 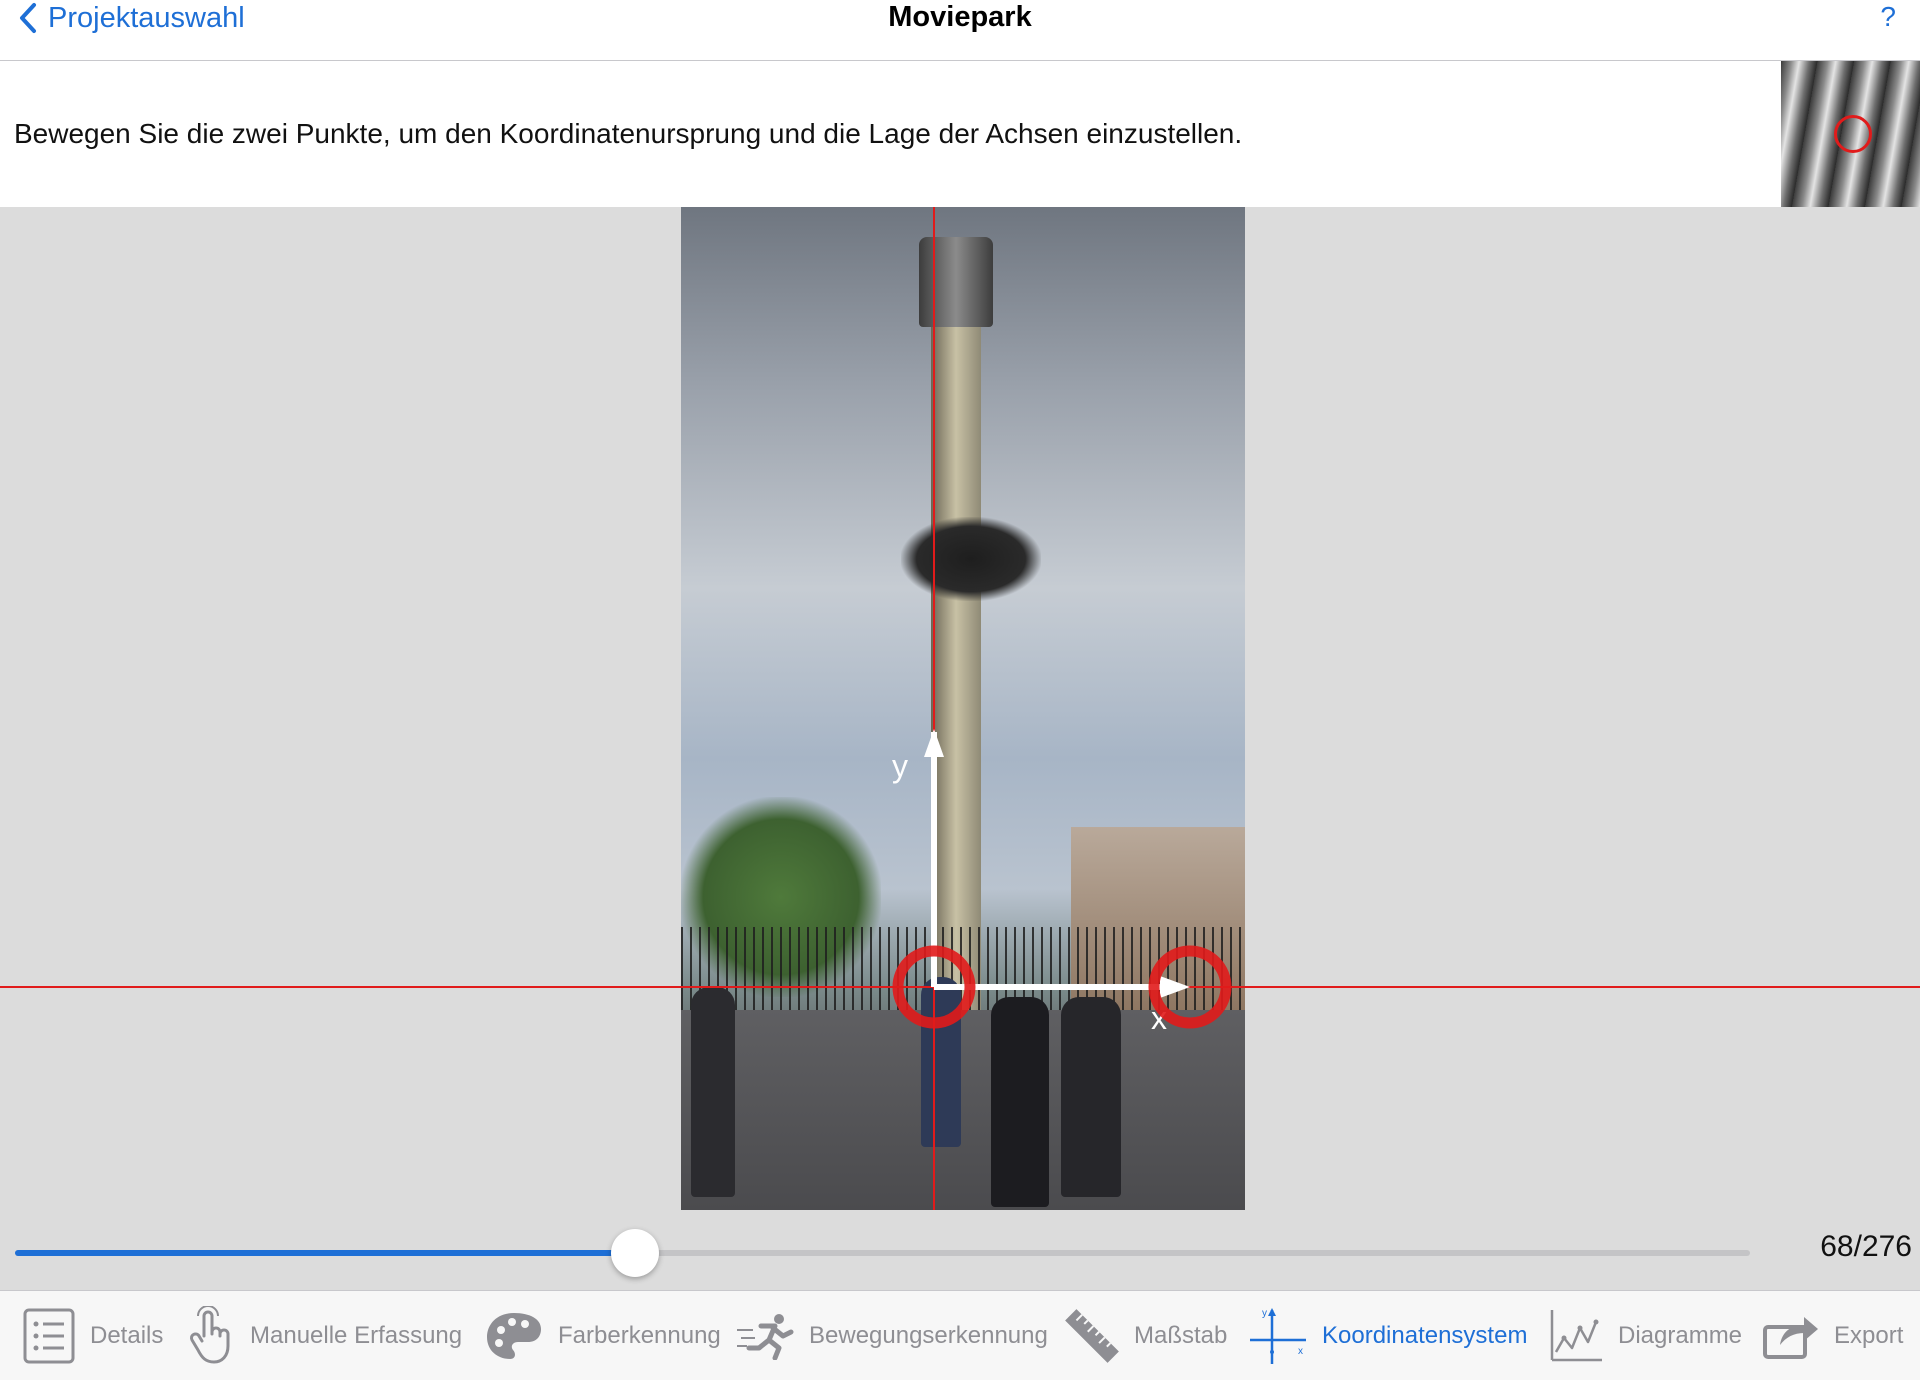 I want to click on line-chart-icon, so click(x=1576, y=1336).